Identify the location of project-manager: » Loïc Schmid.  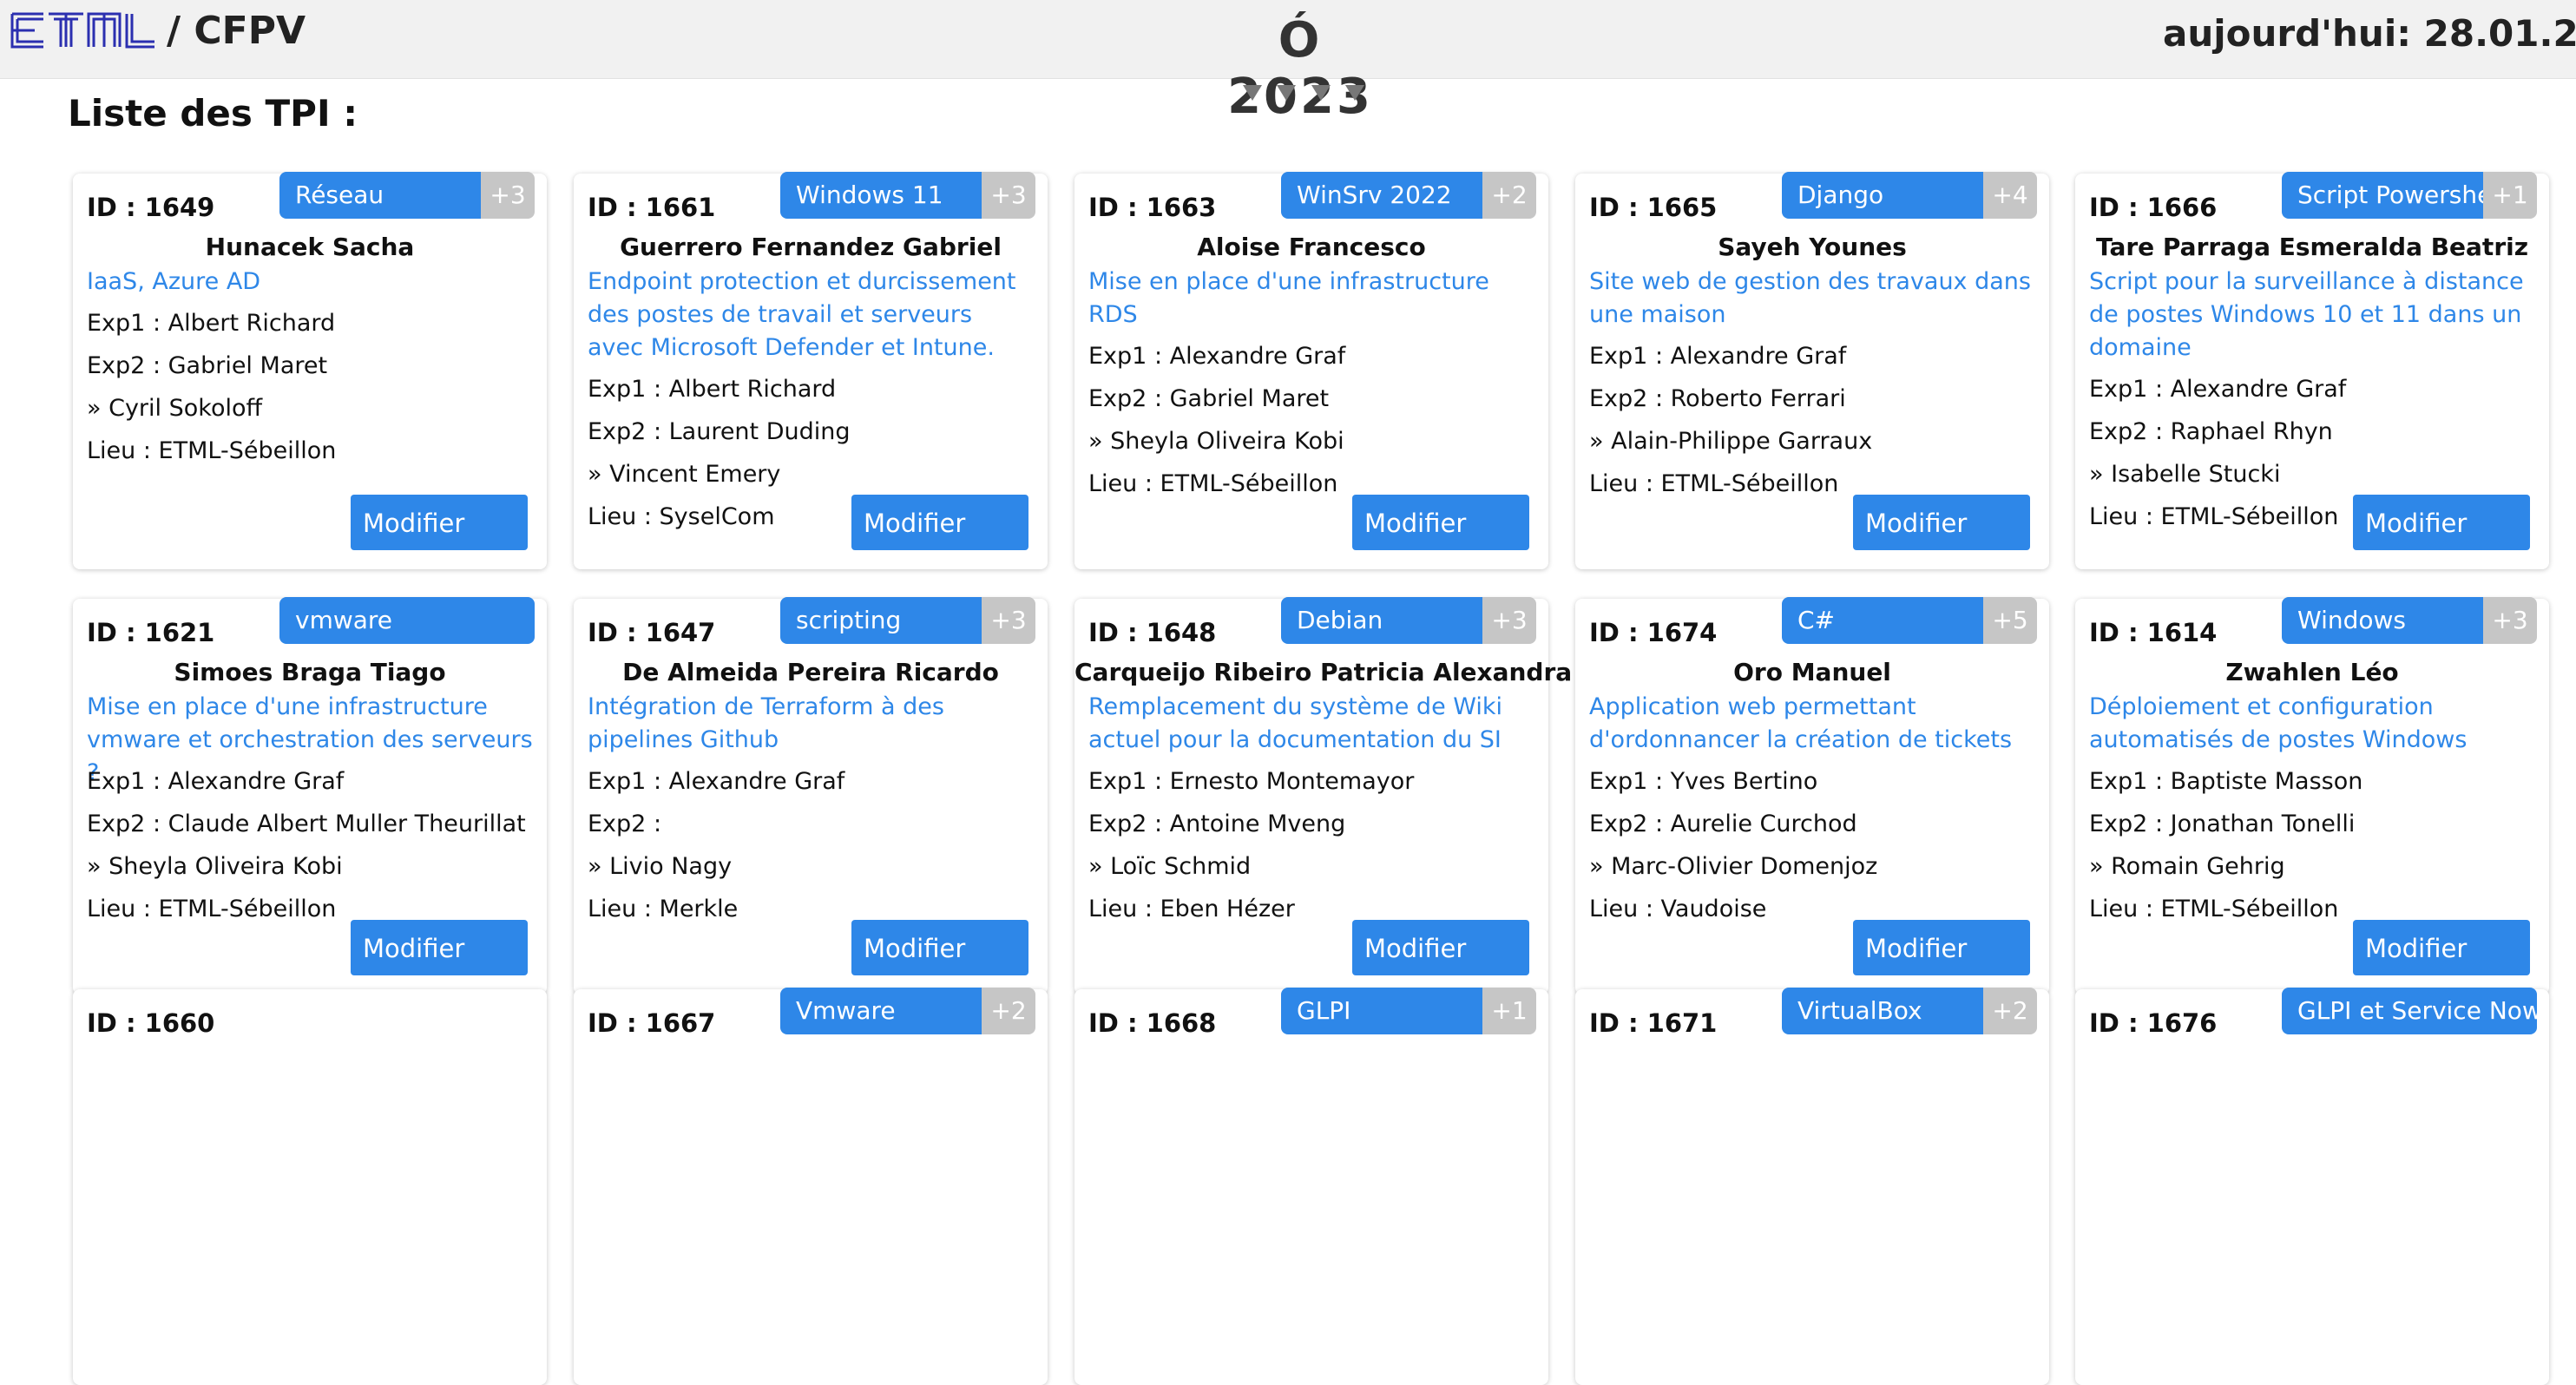
(1170, 866).